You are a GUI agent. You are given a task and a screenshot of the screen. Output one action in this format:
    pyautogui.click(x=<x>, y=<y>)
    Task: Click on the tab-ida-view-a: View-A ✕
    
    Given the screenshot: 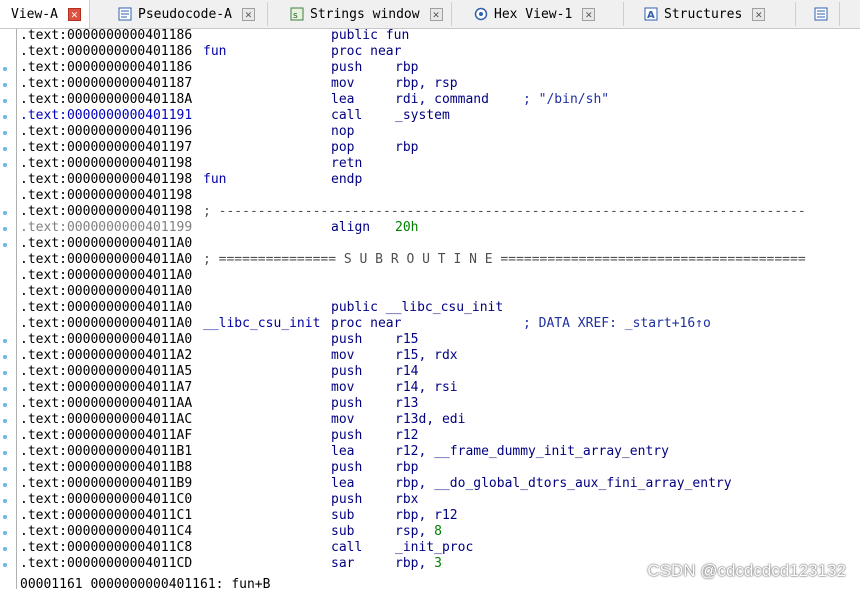 What is the action you would take?
    pyautogui.click(x=45, y=14)
    